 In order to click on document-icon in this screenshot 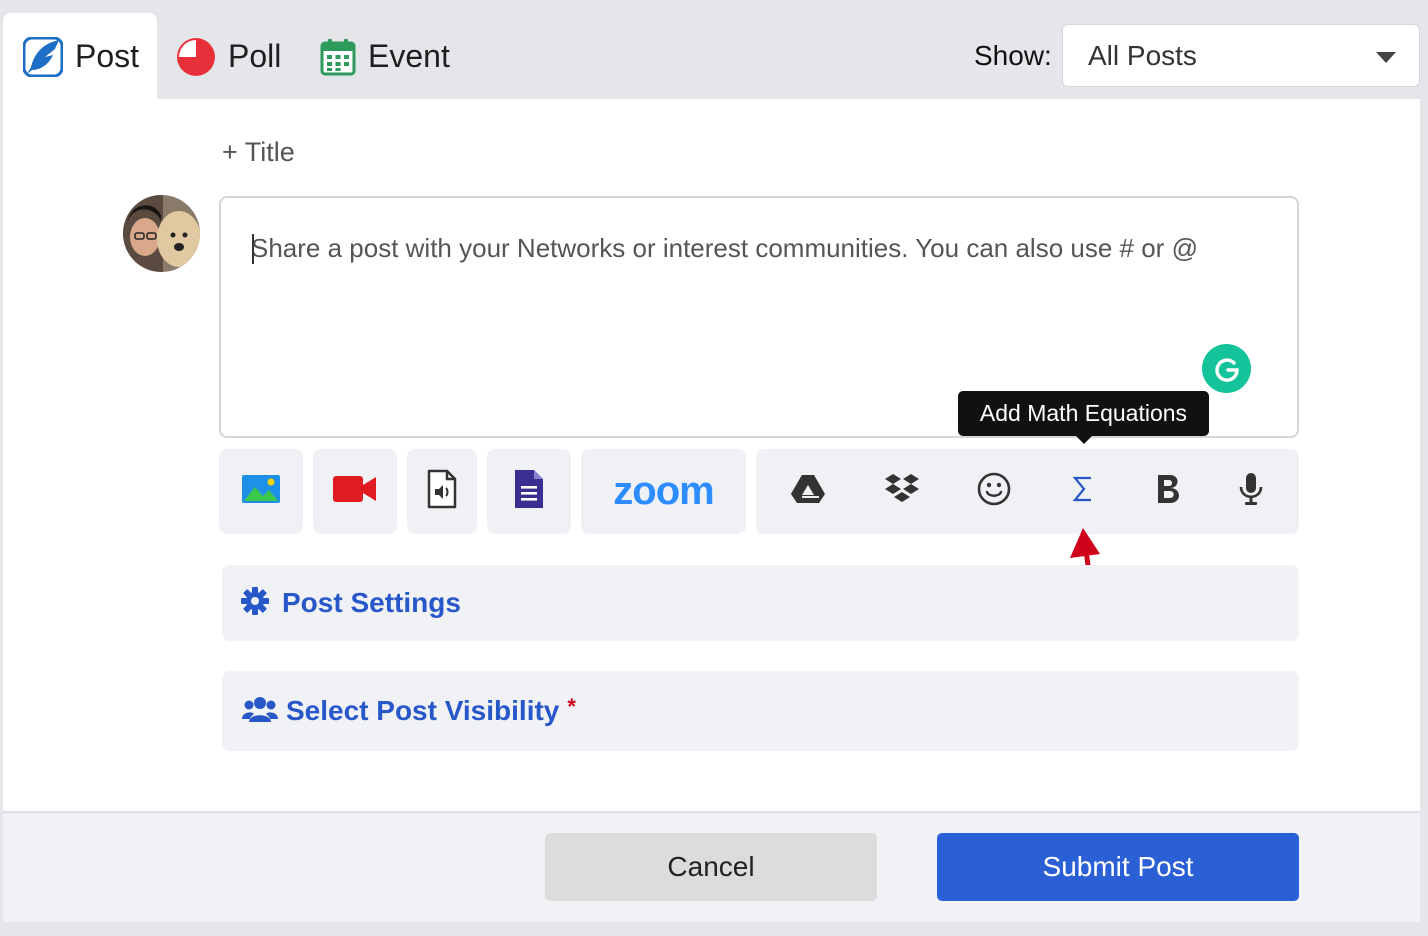, I will do `click(529, 491)`.